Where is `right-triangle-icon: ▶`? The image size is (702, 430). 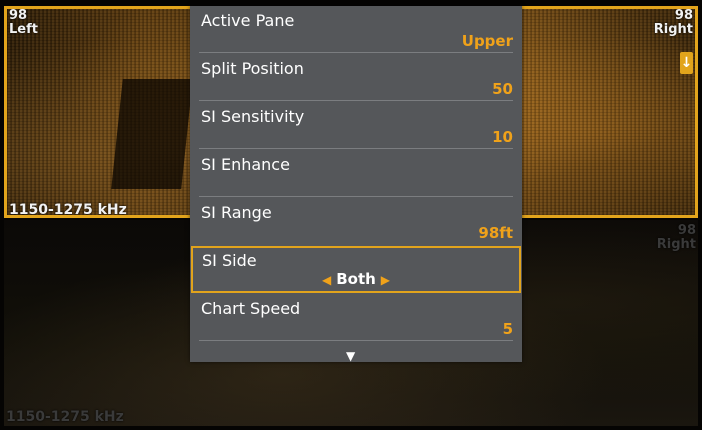 right-triangle-icon: ▶ is located at coordinates (385, 280).